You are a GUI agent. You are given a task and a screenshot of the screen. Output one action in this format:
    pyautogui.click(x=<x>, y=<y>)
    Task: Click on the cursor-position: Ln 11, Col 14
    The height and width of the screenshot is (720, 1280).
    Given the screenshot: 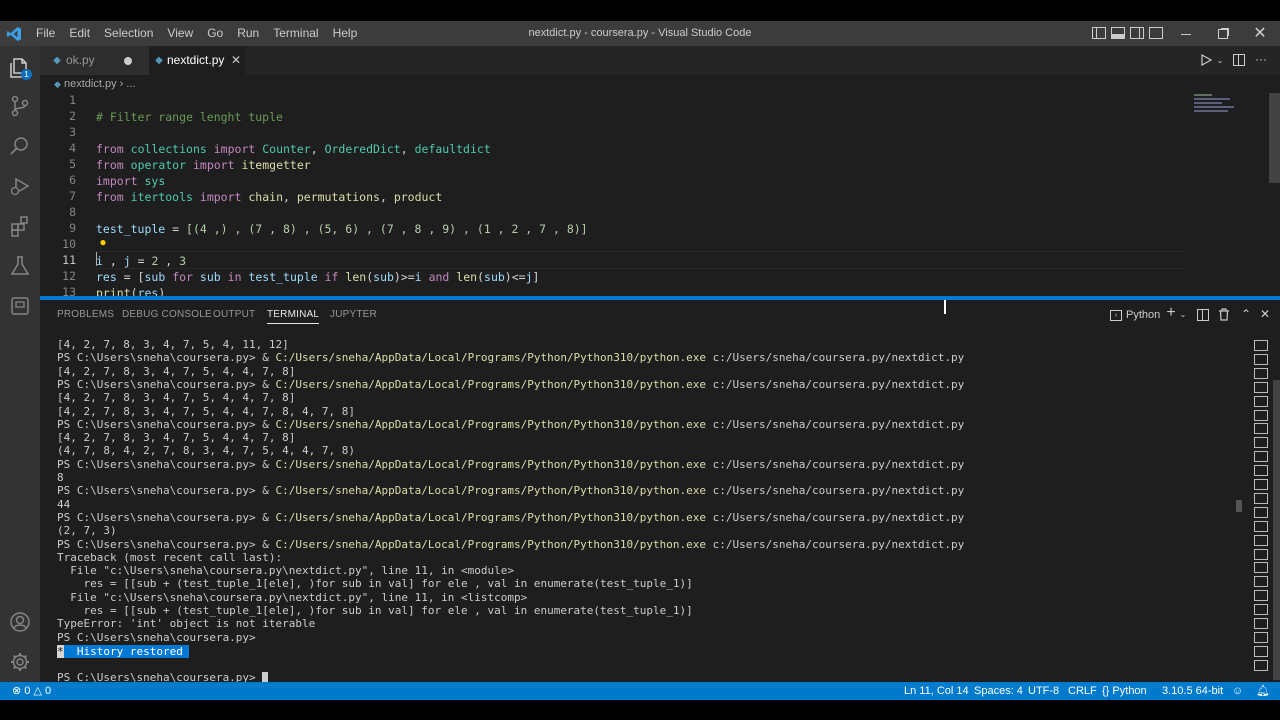 What is the action you would take?
    pyautogui.click(x=936, y=691)
    